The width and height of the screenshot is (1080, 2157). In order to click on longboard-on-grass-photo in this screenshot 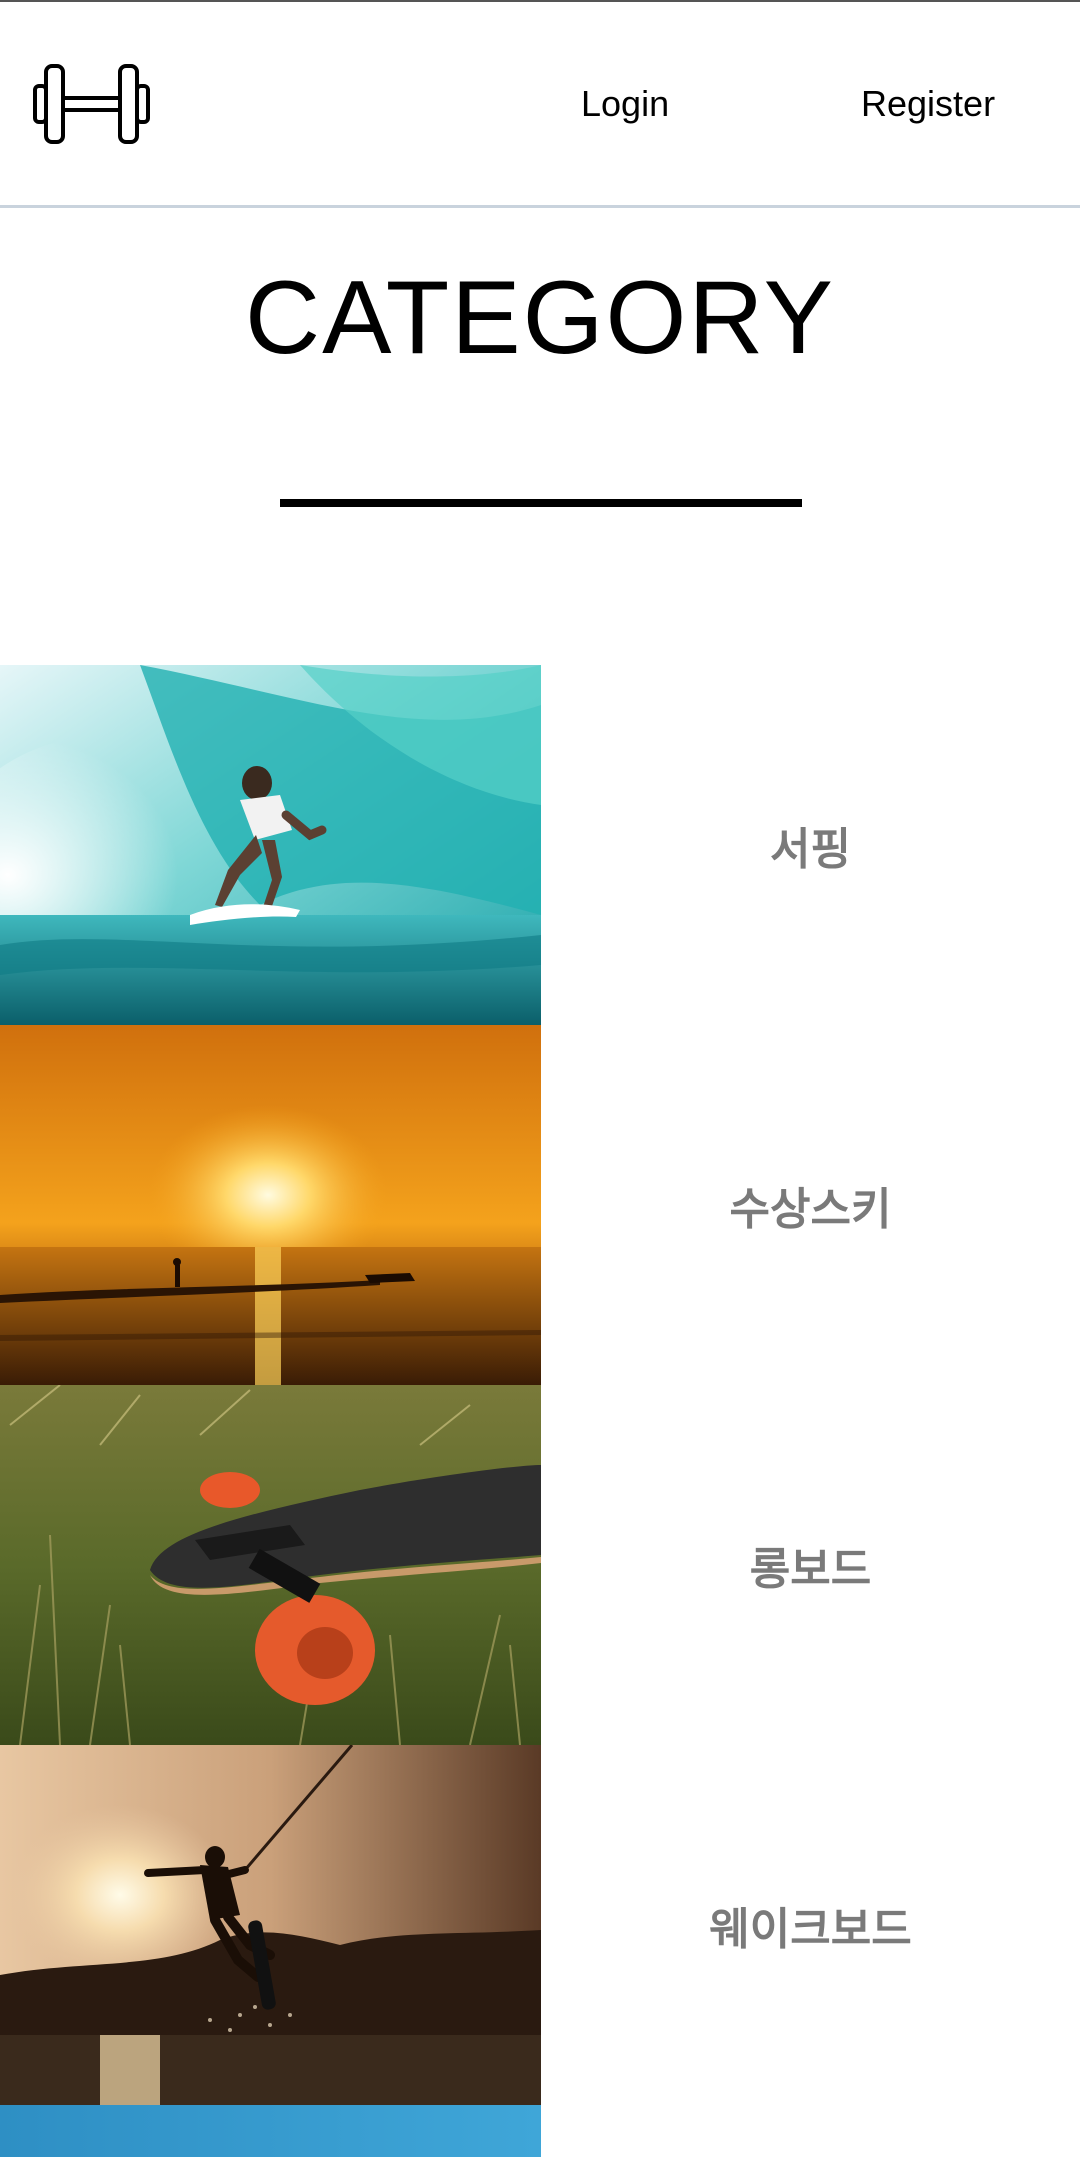, I will do `click(270, 1565)`.